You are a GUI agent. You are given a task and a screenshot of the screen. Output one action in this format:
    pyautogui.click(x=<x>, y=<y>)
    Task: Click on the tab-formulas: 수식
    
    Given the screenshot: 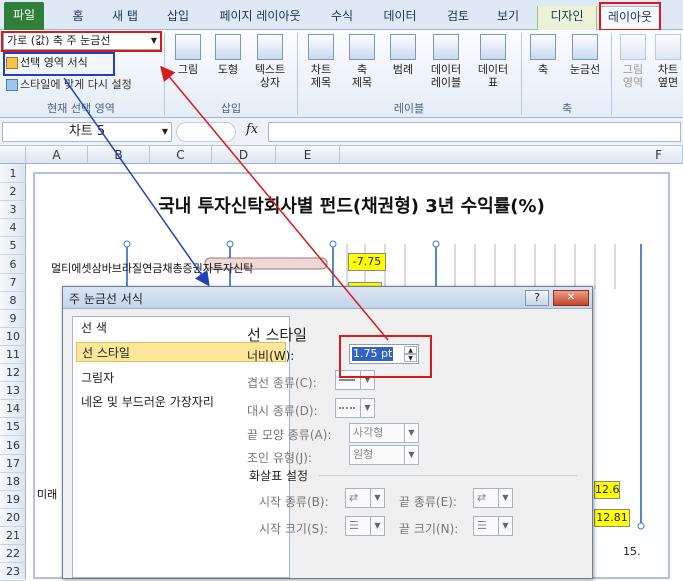 What is the action you would take?
    pyautogui.click(x=342, y=18)
    